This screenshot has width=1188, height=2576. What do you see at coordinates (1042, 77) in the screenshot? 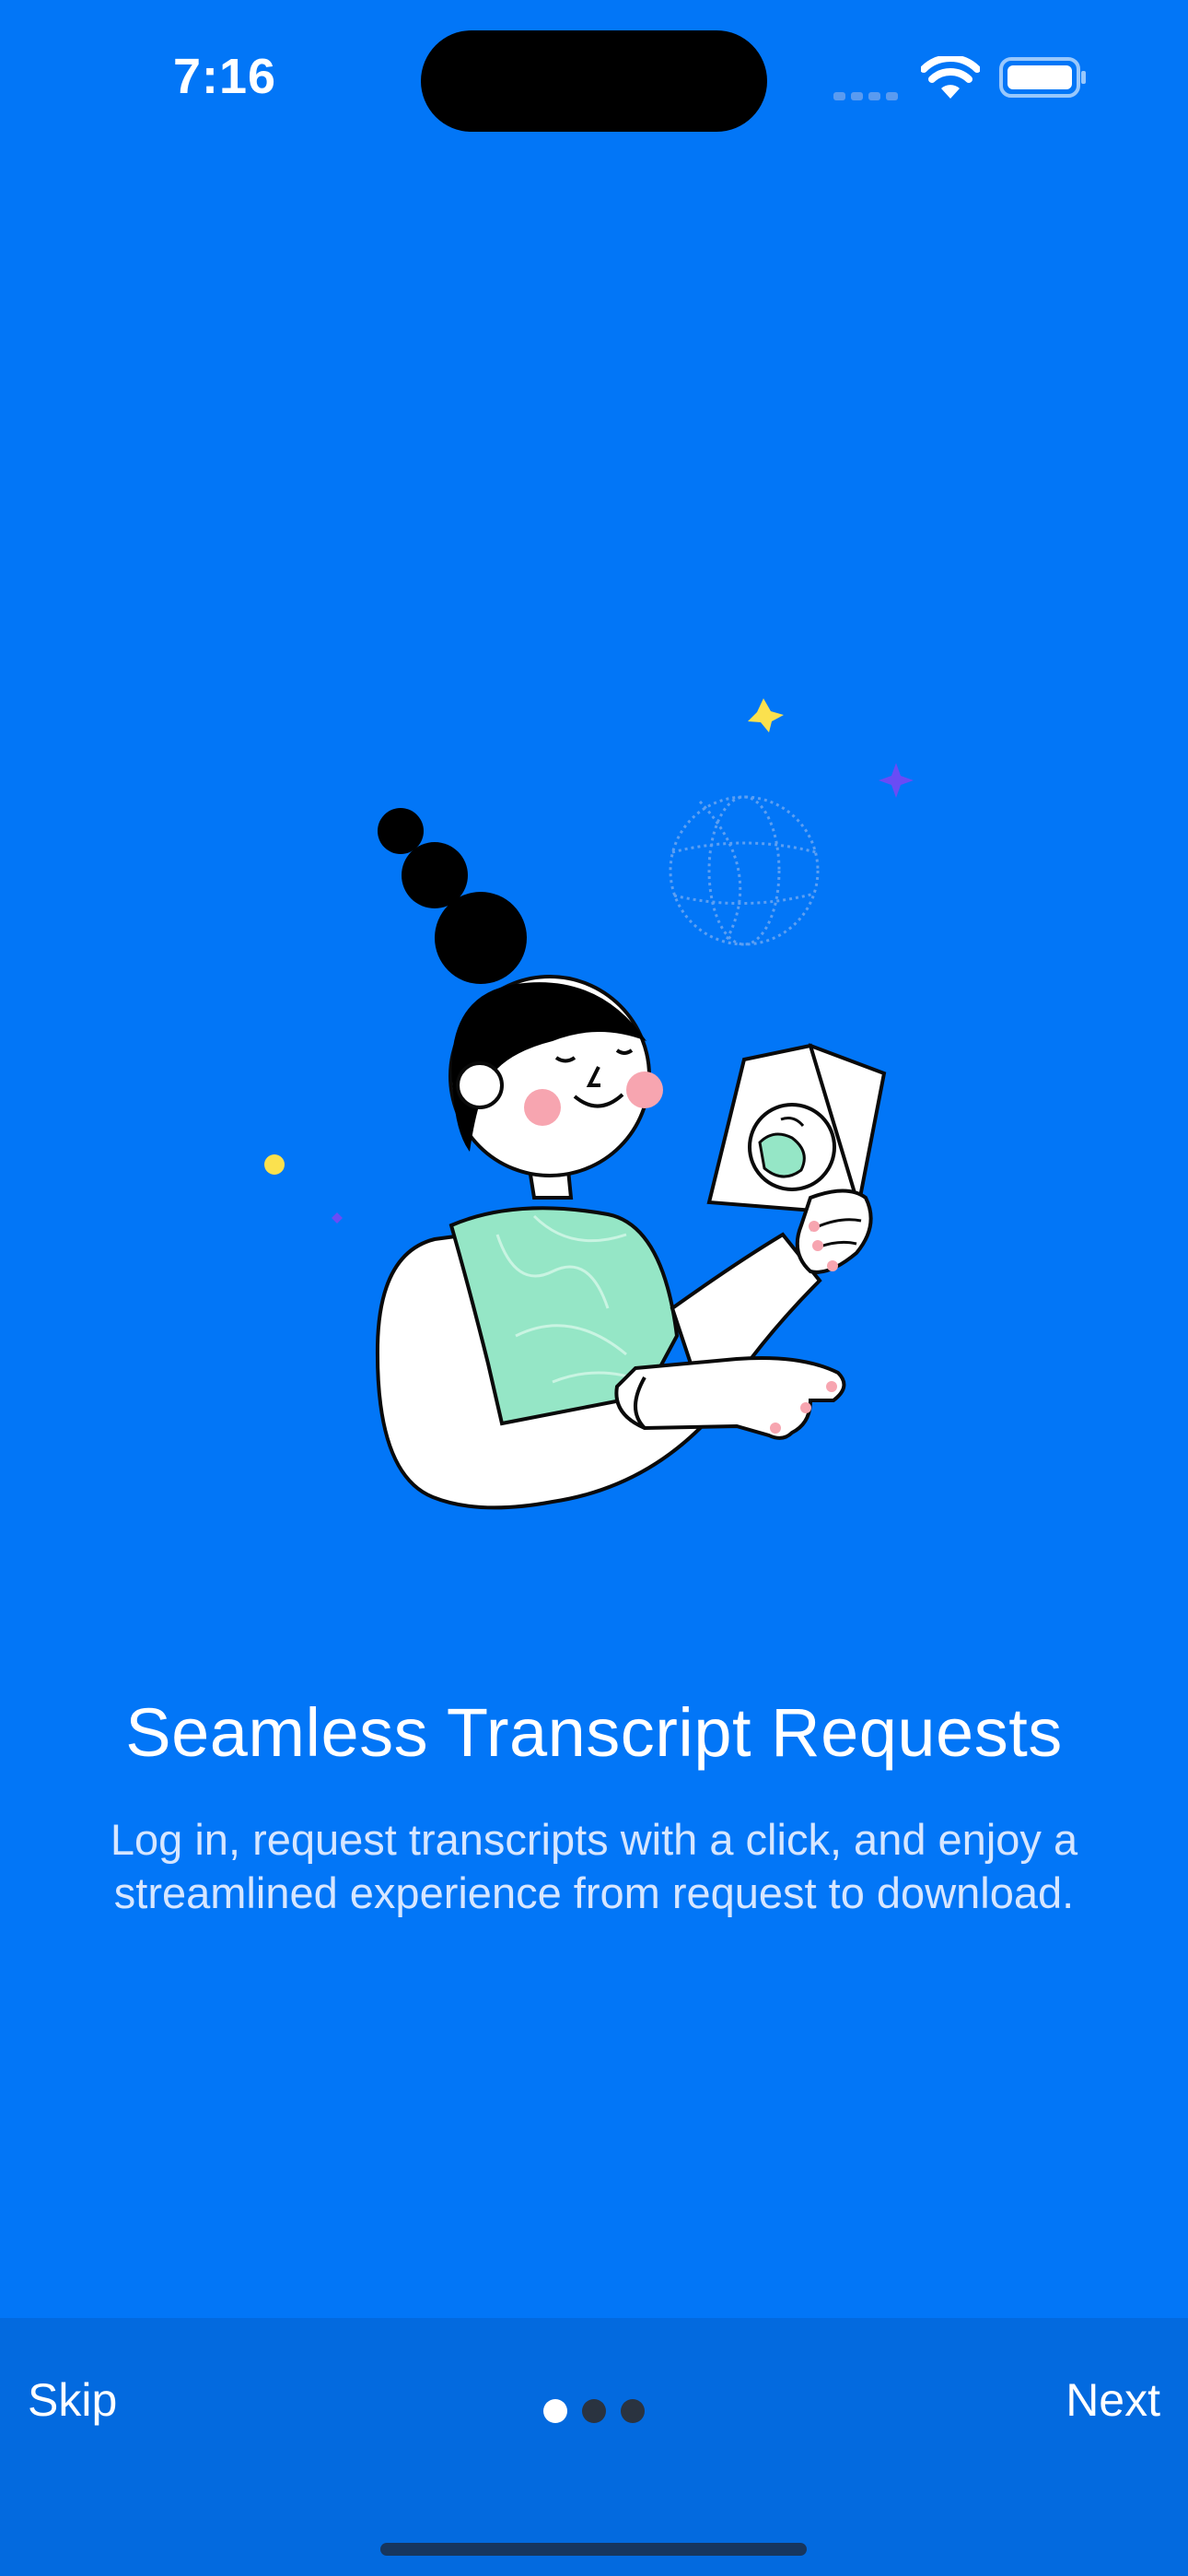
I see `battery-icon` at bounding box center [1042, 77].